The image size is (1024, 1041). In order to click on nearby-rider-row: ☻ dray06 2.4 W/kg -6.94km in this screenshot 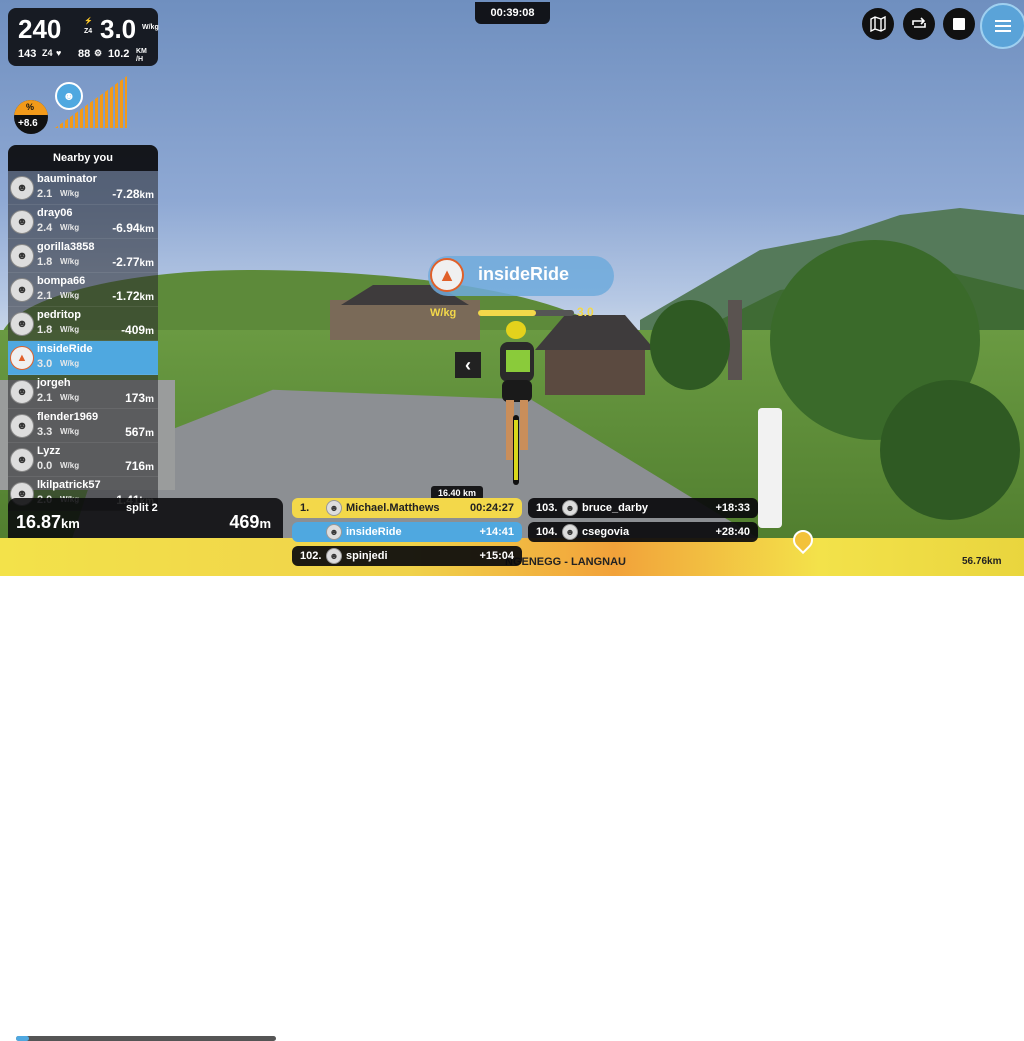, I will do `click(83, 222)`.